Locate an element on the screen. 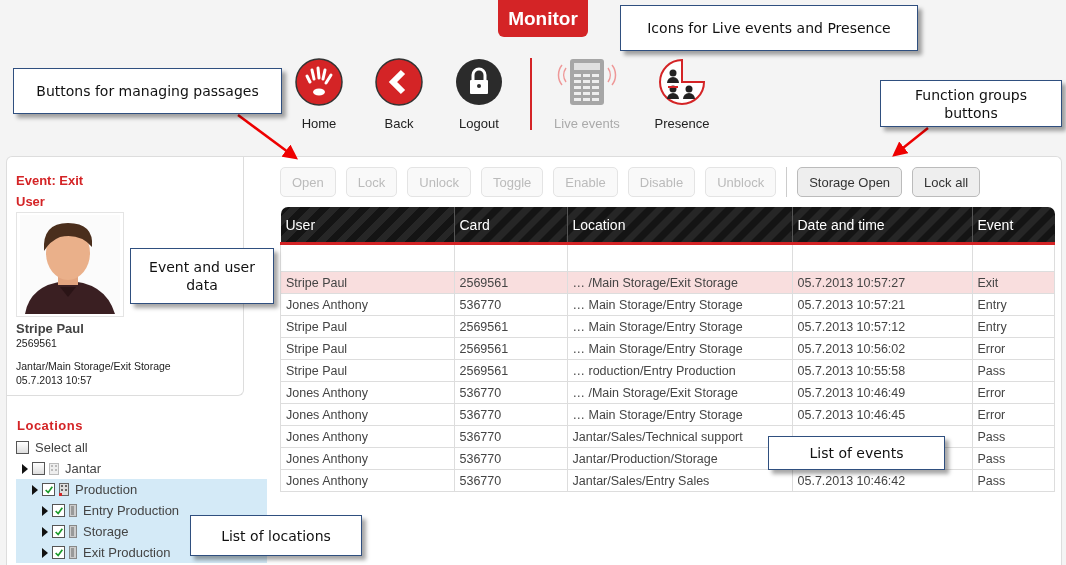 This screenshot has height=565, width=1066. tree-item: Entry Production is located at coordinates (141, 510).